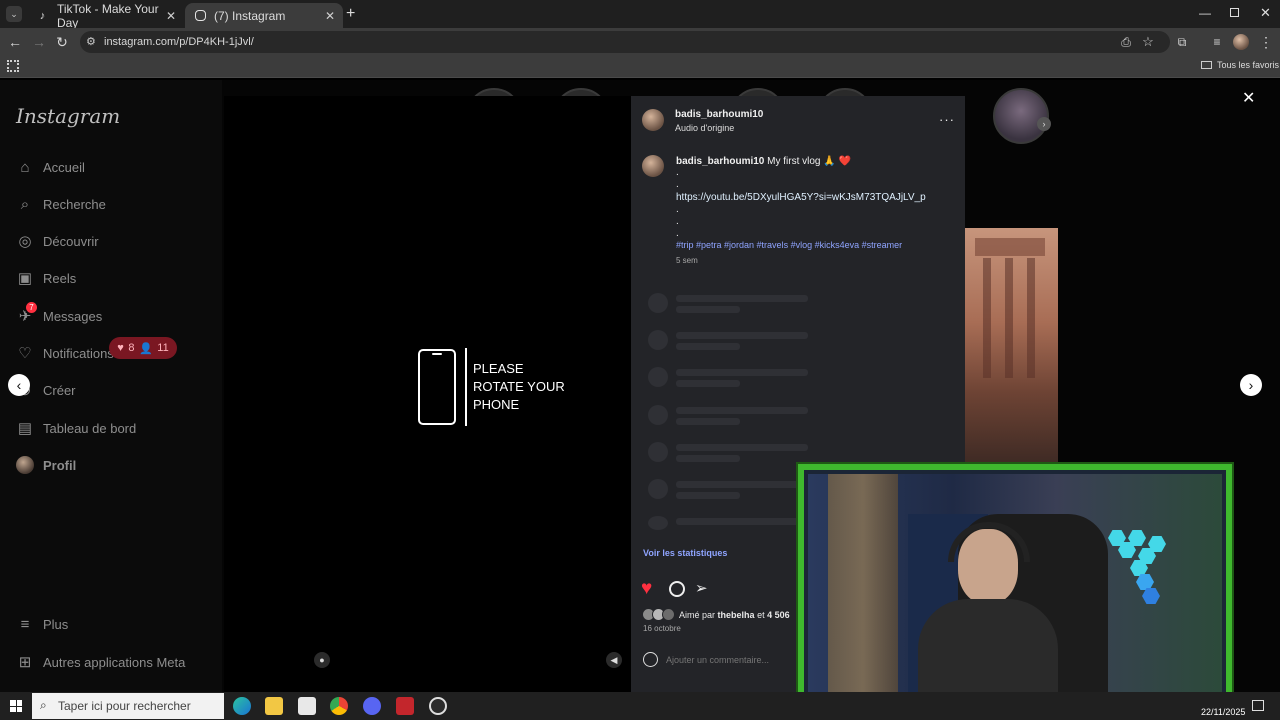 The image size is (1280, 720). What do you see at coordinates (15, 42) in the screenshot?
I see `back-icon: ←` at bounding box center [15, 42].